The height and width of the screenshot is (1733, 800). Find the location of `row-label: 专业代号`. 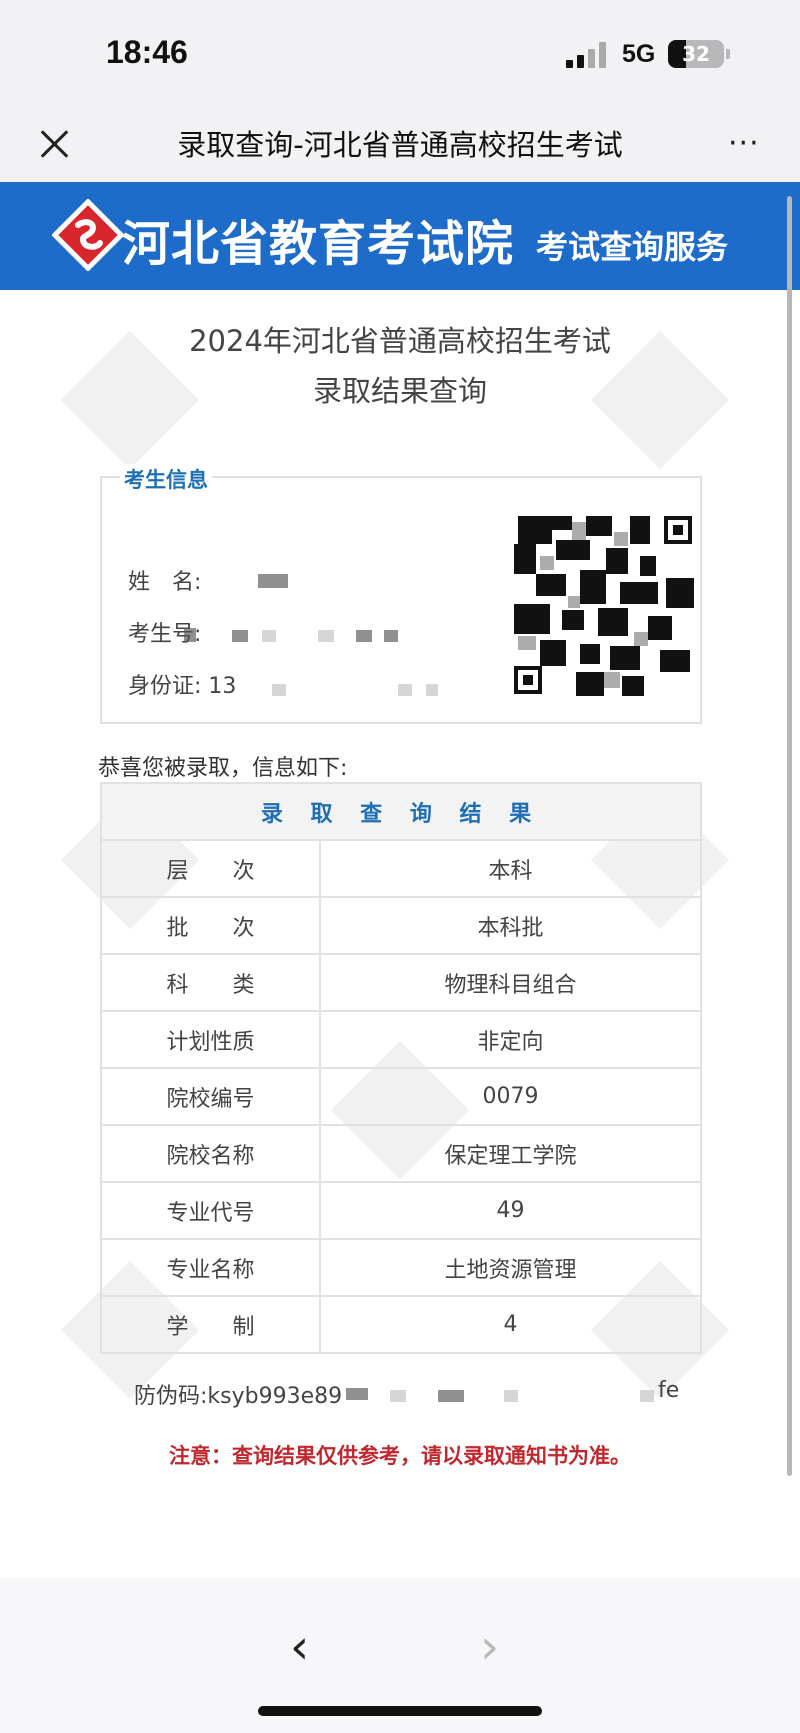

row-label: 专业代号 is located at coordinates (210, 1210).